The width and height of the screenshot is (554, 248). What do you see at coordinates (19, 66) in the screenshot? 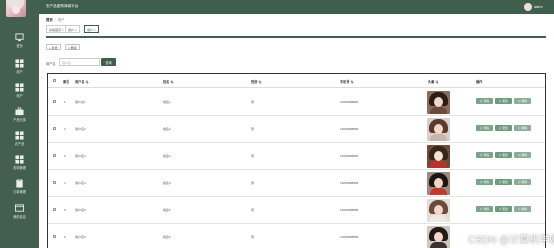
I see `sidebar-item-user: 用户` at bounding box center [19, 66].